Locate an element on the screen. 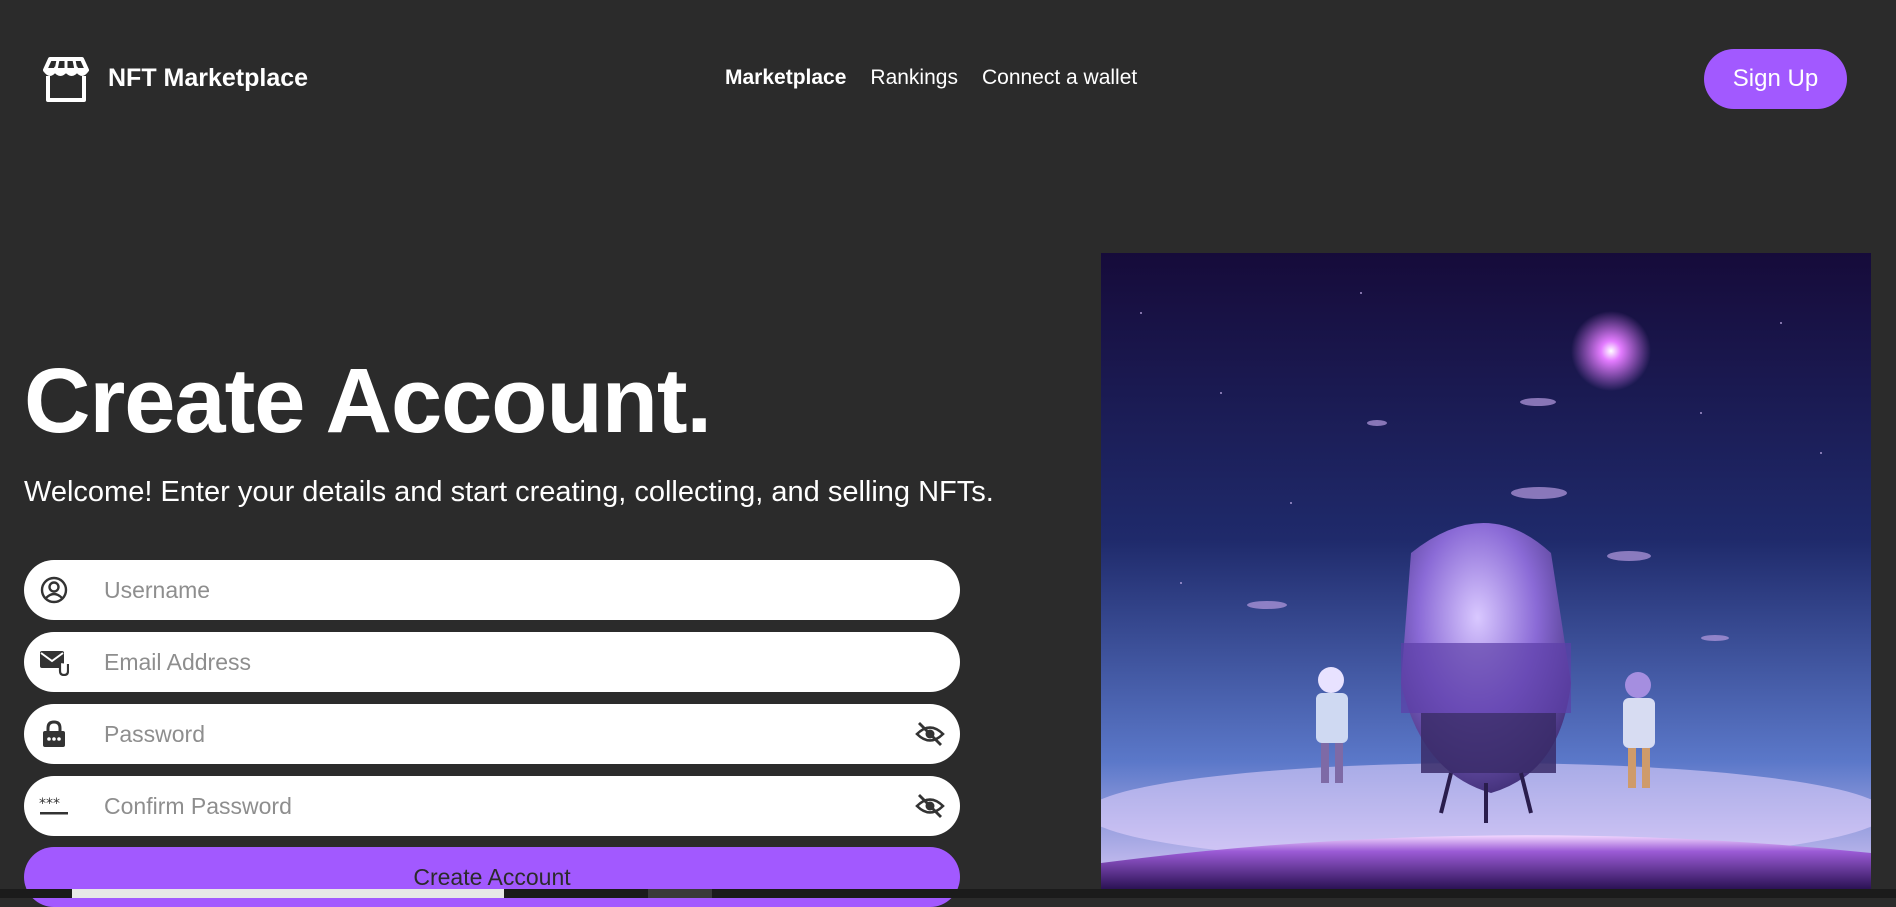 The width and height of the screenshot is (1896, 907). username-input is located at coordinates (494, 590).